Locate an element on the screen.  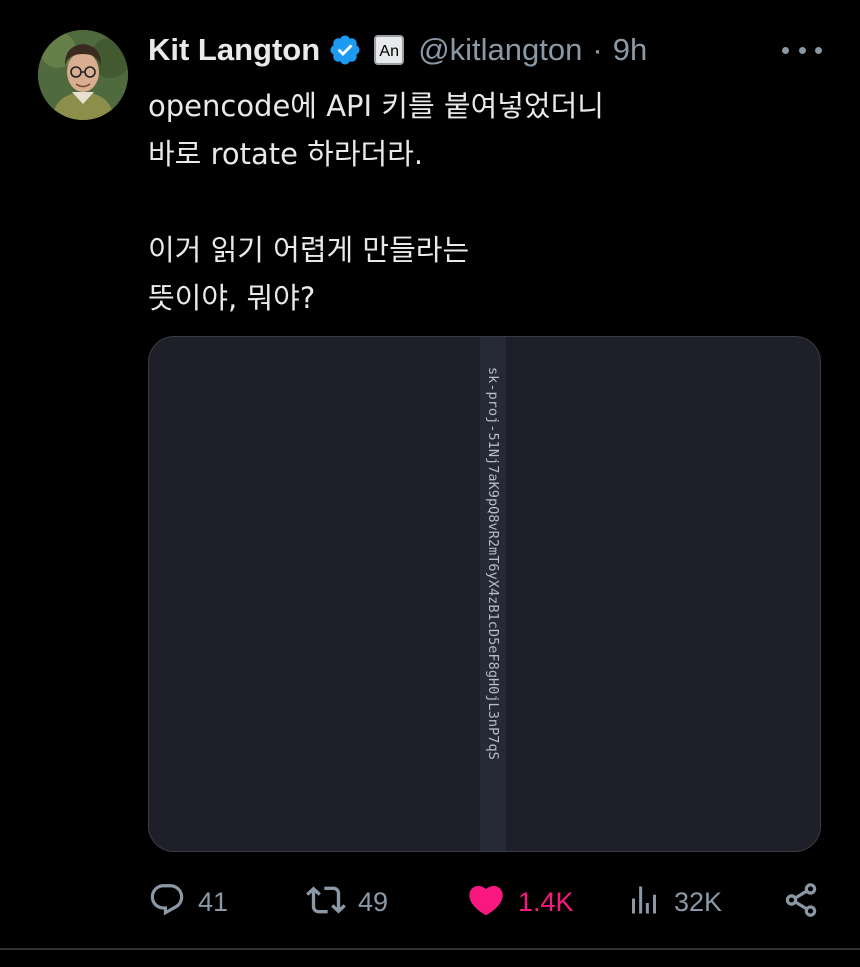
timestamp: 9h is located at coordinates (630, 50).